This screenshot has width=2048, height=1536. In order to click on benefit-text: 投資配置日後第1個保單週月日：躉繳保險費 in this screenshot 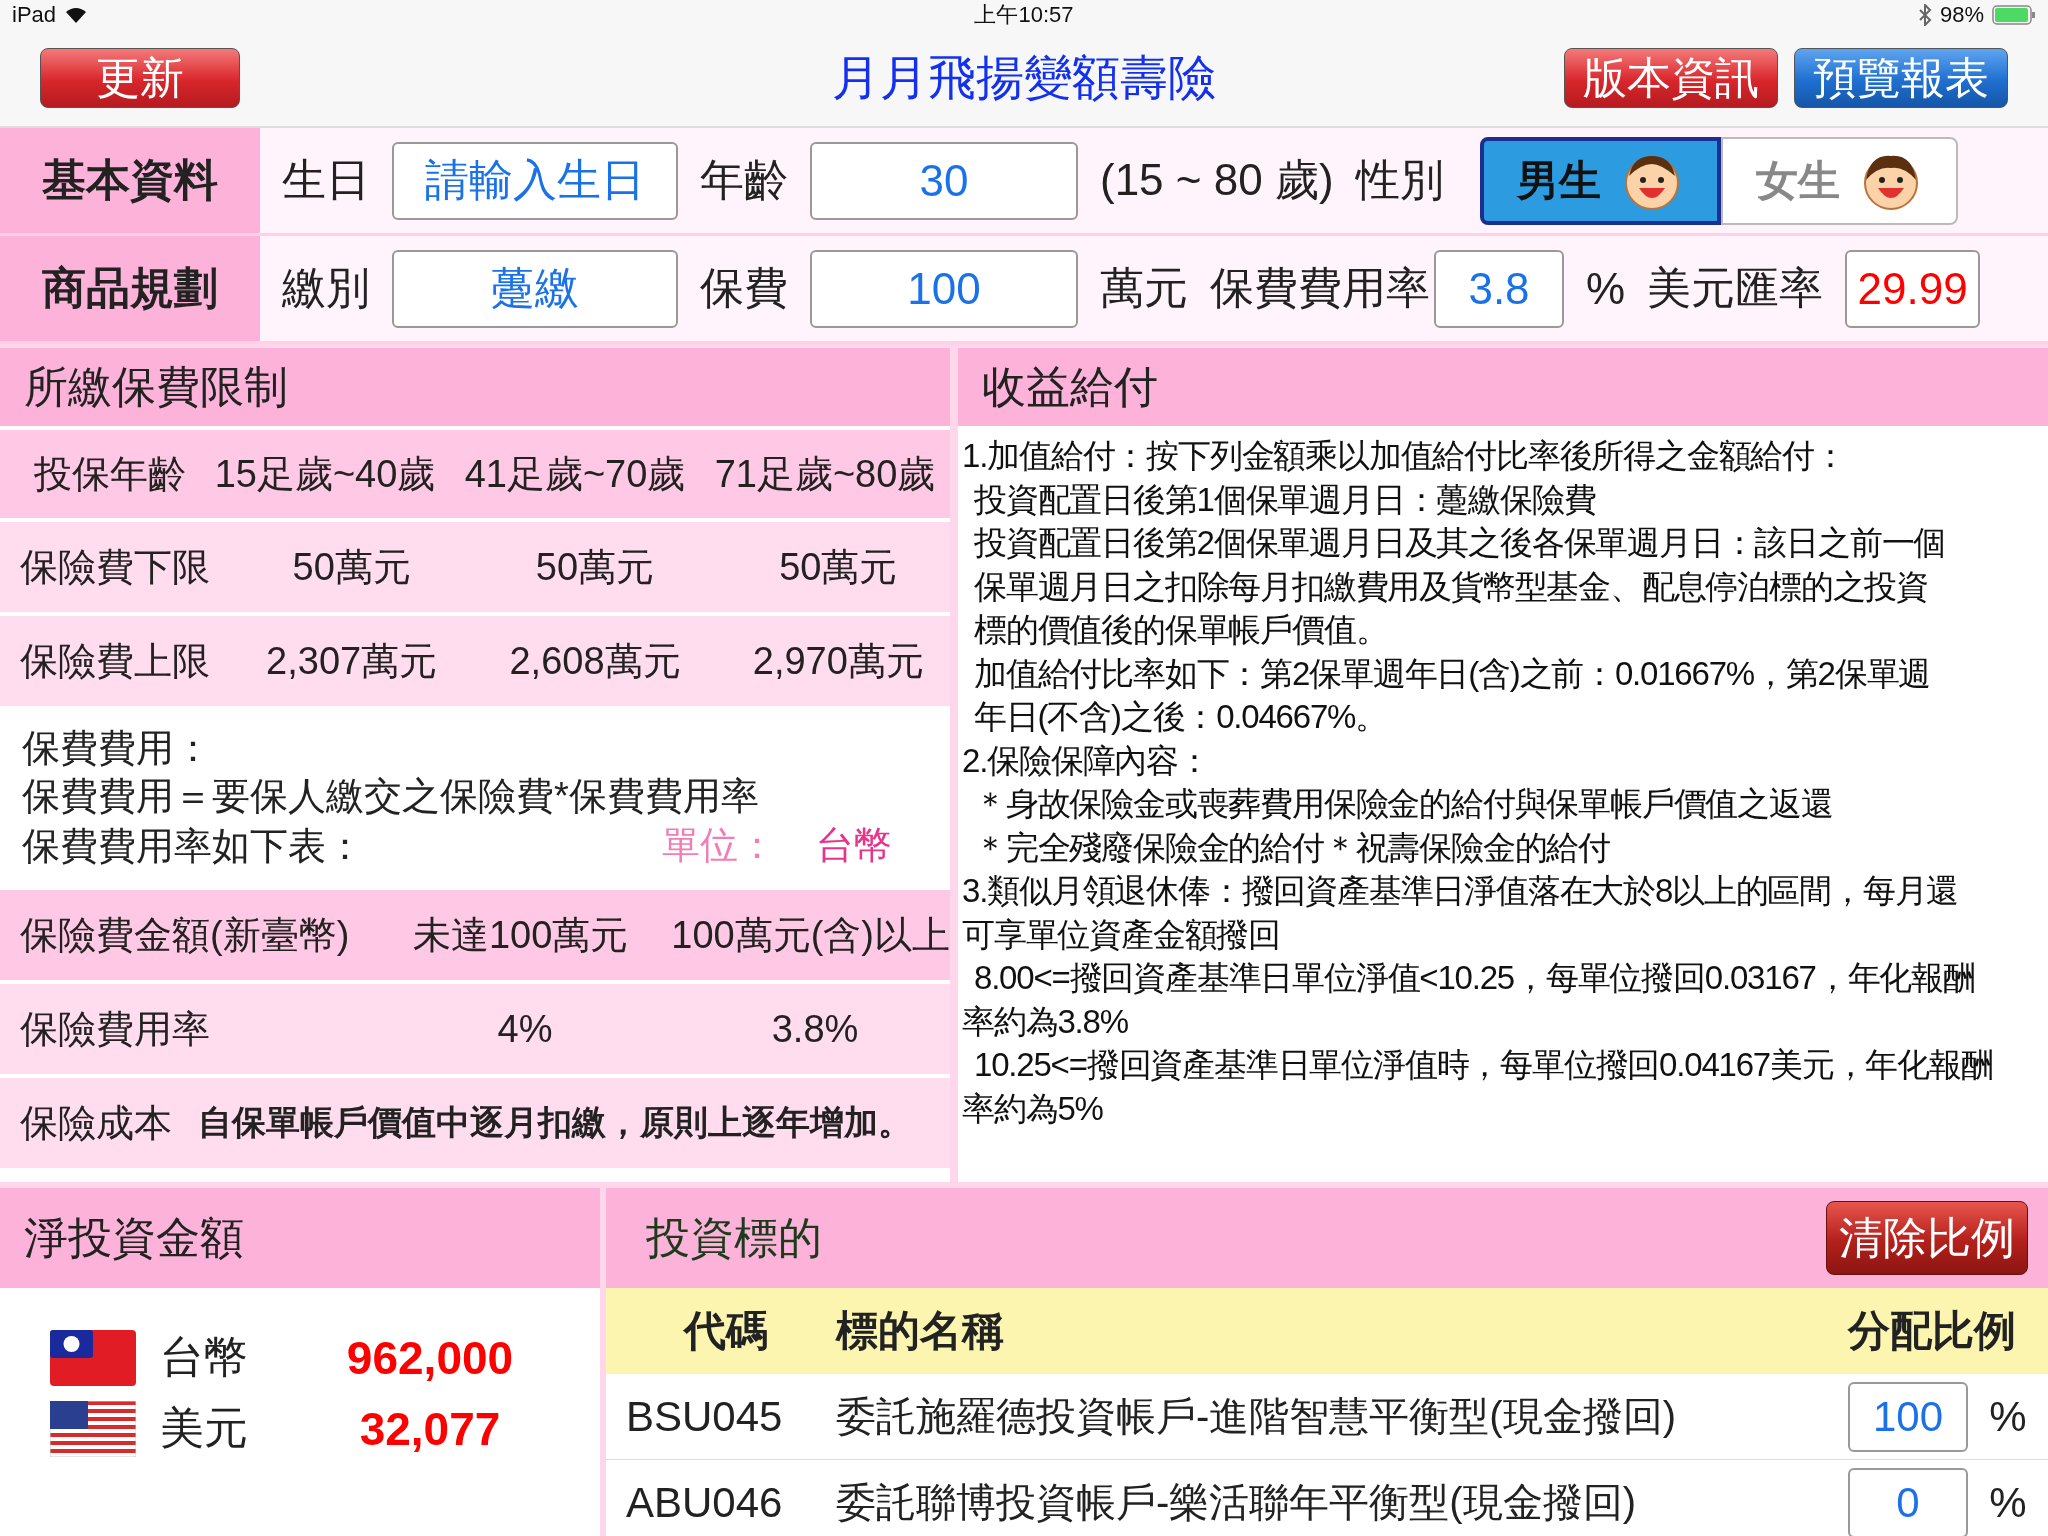, I will do `click(1285, 499)`.